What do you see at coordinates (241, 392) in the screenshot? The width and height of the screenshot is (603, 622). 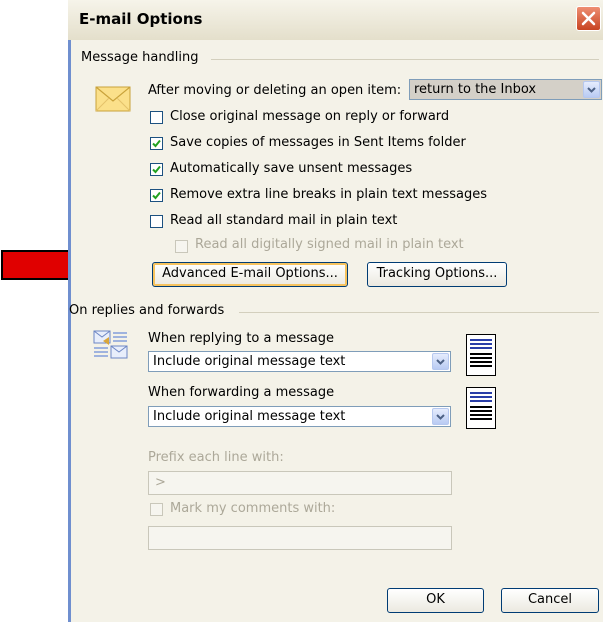 I see `forward-label: When forwarding a message` at bounding box center [241, 392].